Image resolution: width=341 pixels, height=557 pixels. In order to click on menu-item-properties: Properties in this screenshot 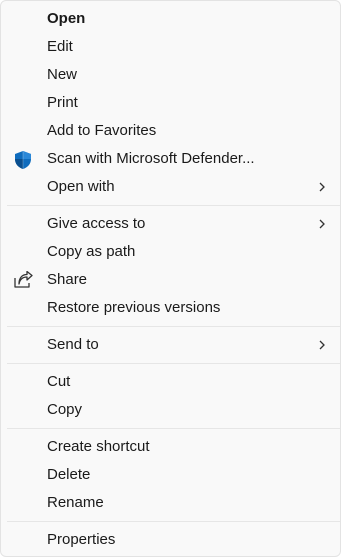, I will do `click(170, 540)`.